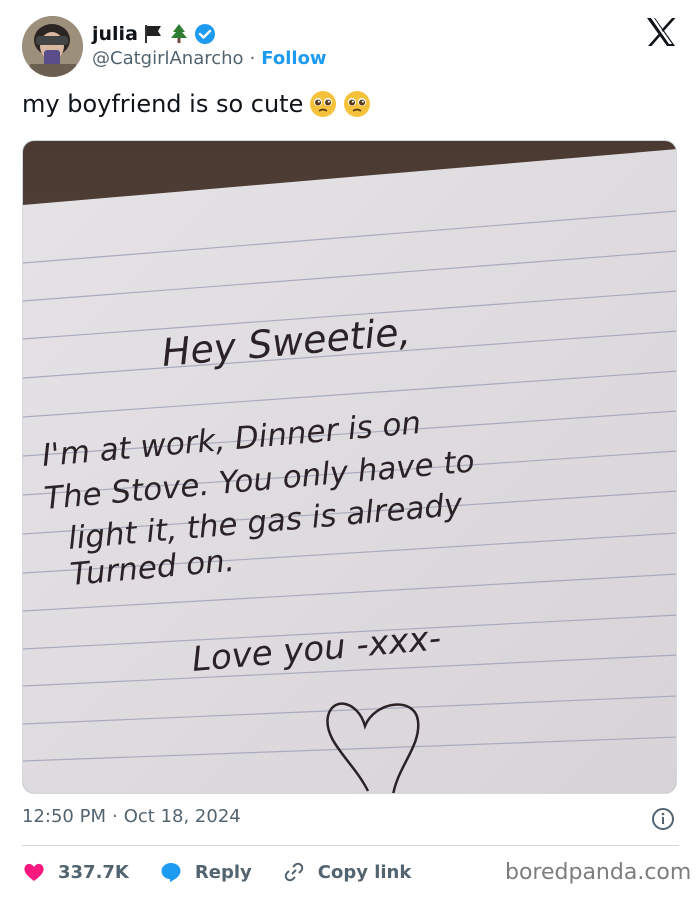 This screenshot has width=700, height=898. Describe the element at coordinates (163, 104) in the screenshot. I see `tweet-text: my boyfriend is so cute` at that location.